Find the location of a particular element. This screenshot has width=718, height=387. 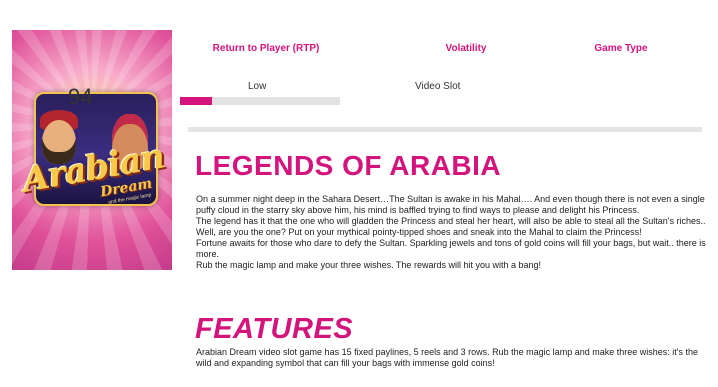

game-type-label: Game Type is located at coordinates (621, 48).